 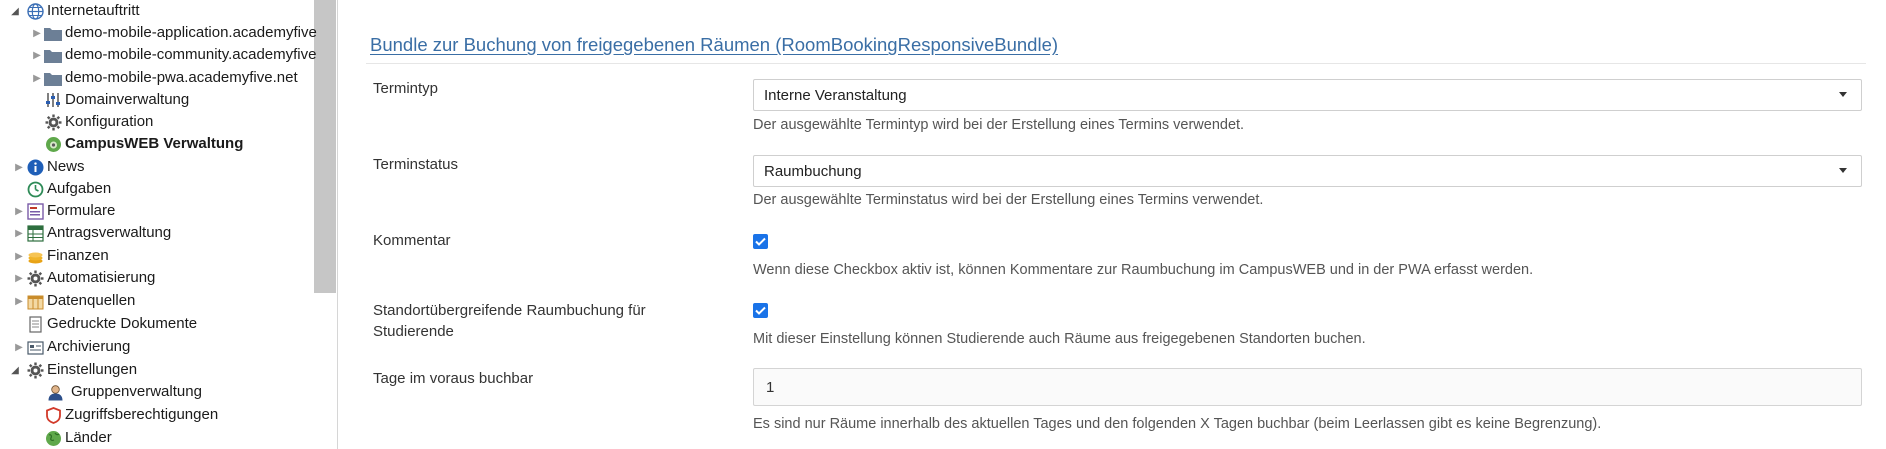 I want to click on tree-item-label: Automatisierung, so click(x=101, y=277).